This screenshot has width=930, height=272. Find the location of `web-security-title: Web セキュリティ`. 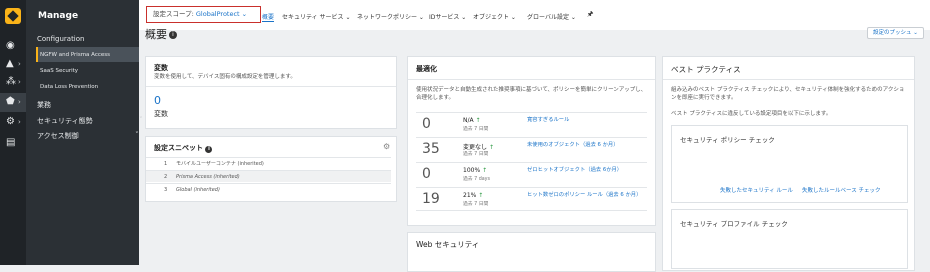

web-security-title: Web セキュリティ is located at coordinates (448, 244).